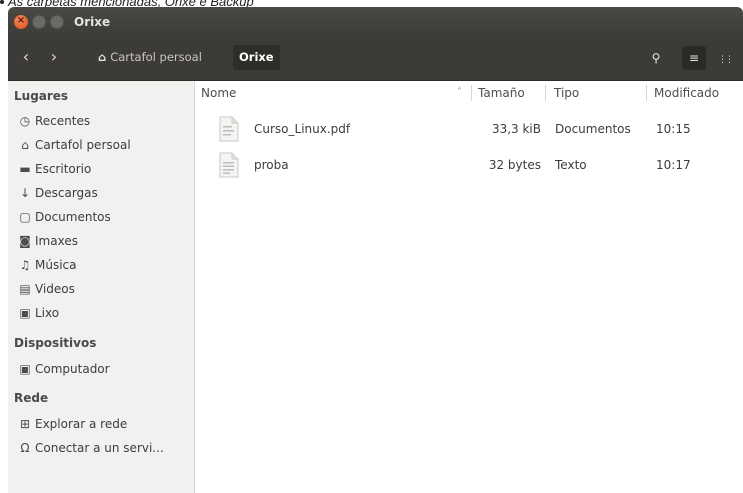  Describe the element at coordinates (156, 57) in the screenshot. I see `breadcrumb-home-label: Cartafol persoal` at that location.